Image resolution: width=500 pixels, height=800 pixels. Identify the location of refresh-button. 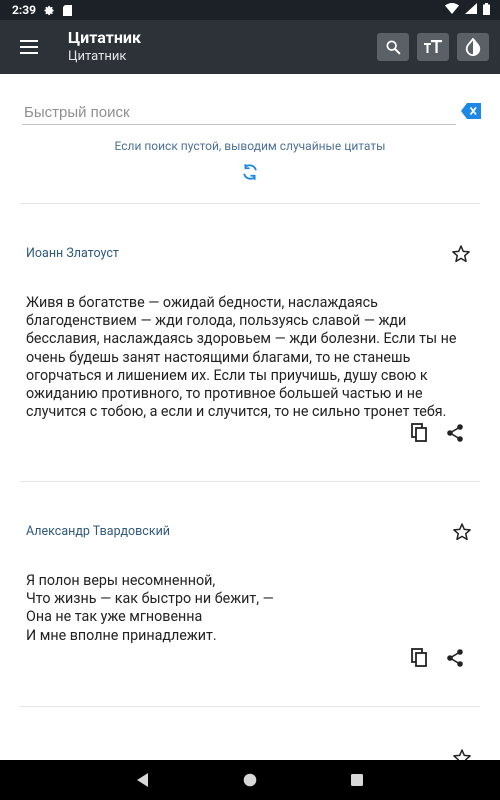
(250, 172).